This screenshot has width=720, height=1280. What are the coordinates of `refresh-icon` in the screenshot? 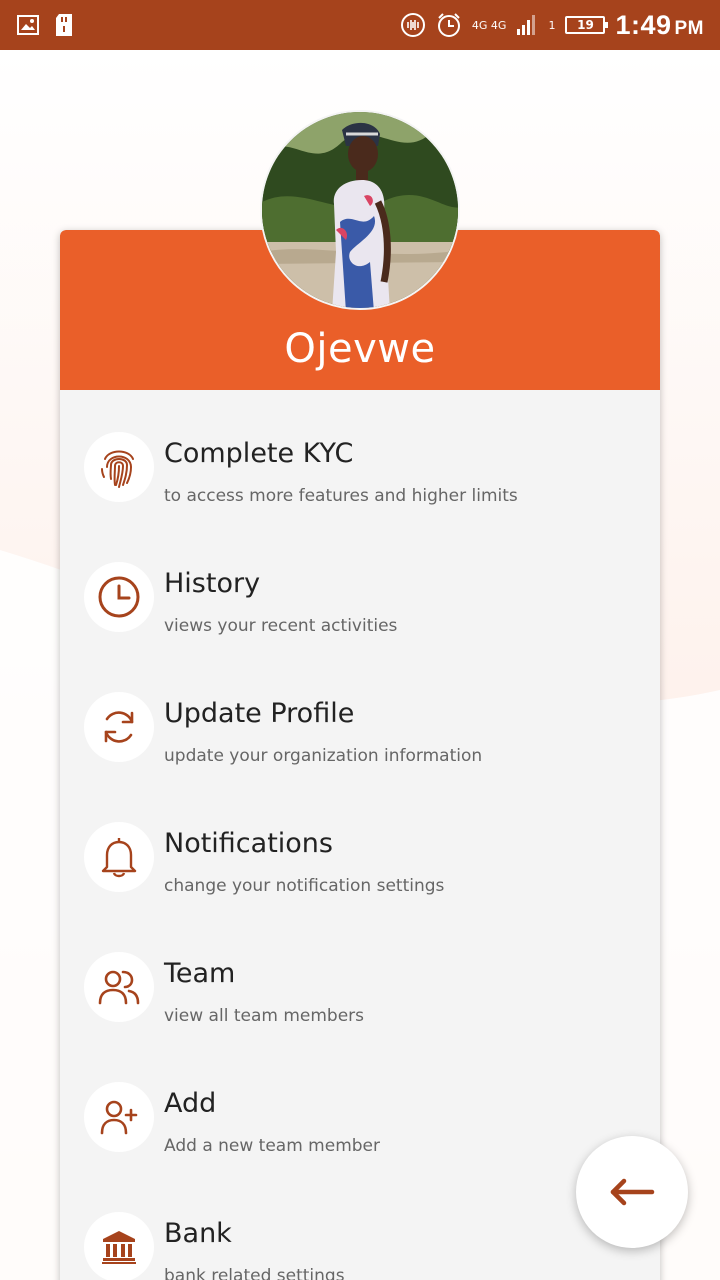 It's located at (119, 727).